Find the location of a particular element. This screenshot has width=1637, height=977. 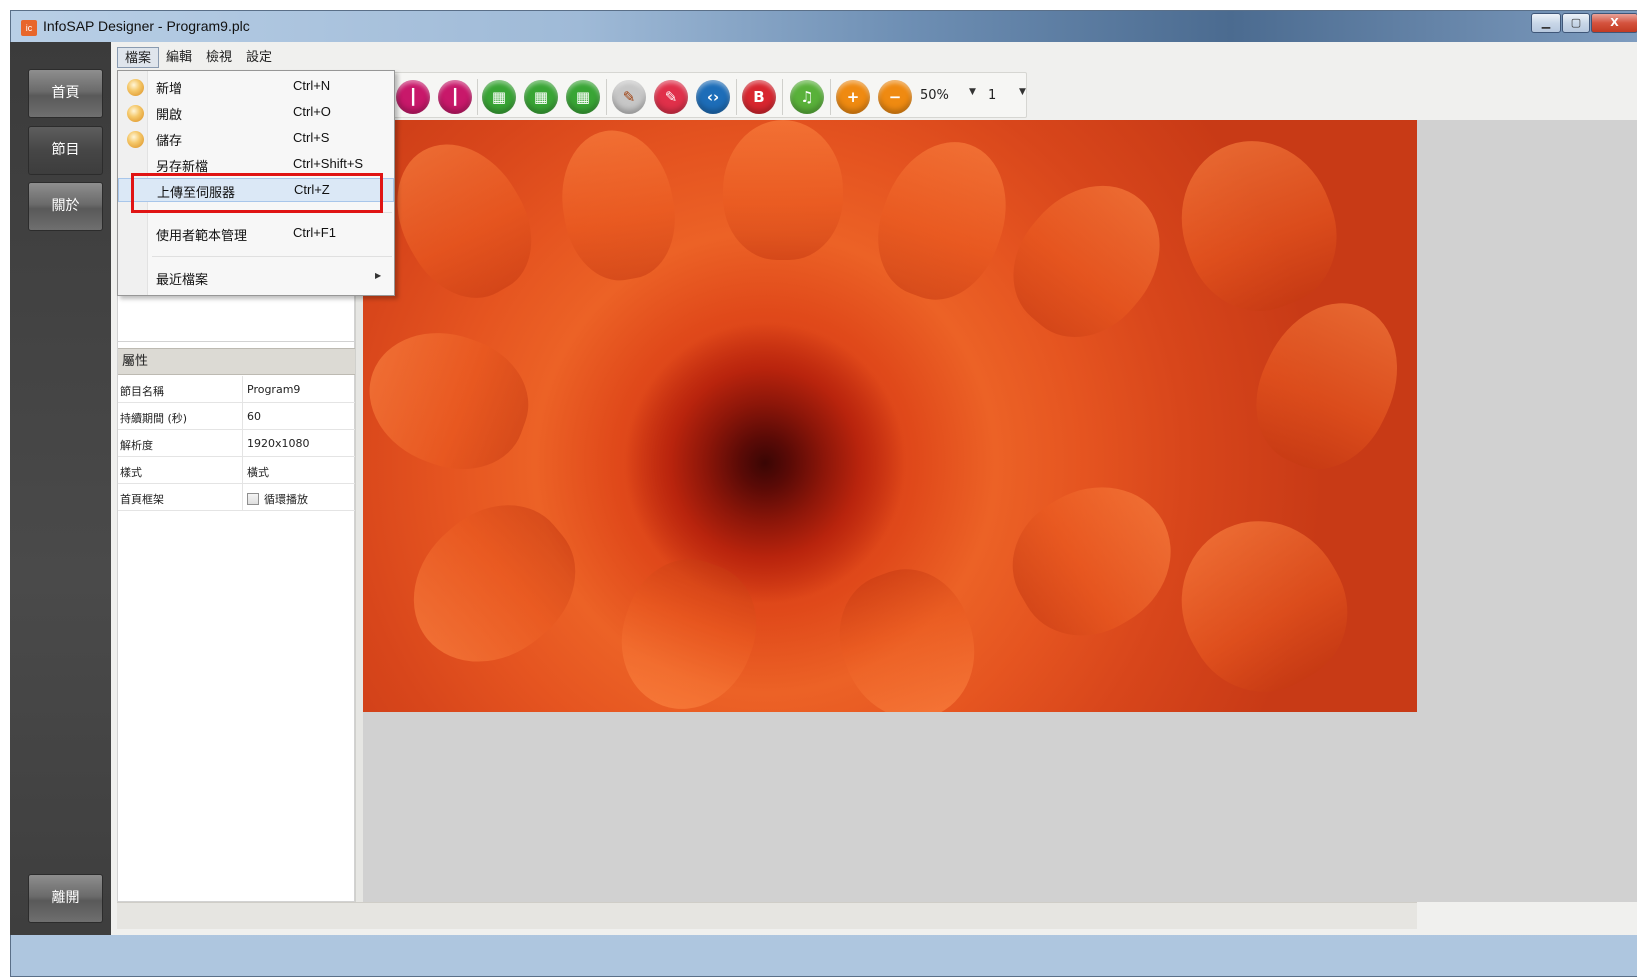

app-icon: ic is located at coordinates (29, 28).